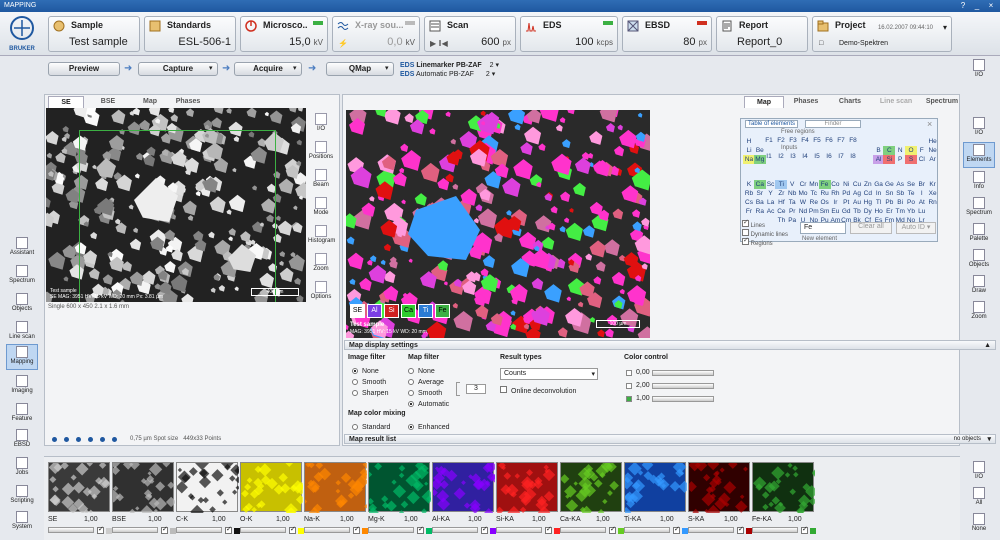  Describe the element at coordinates (683, 399) in the screenshot. I see `gamma-slider` at that location.